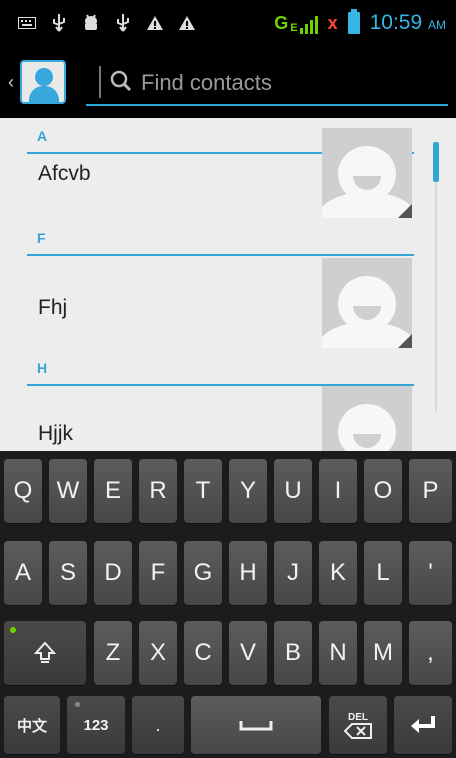 The image size is (456, 758). I want to click on notification-icons, so click(107, 23).